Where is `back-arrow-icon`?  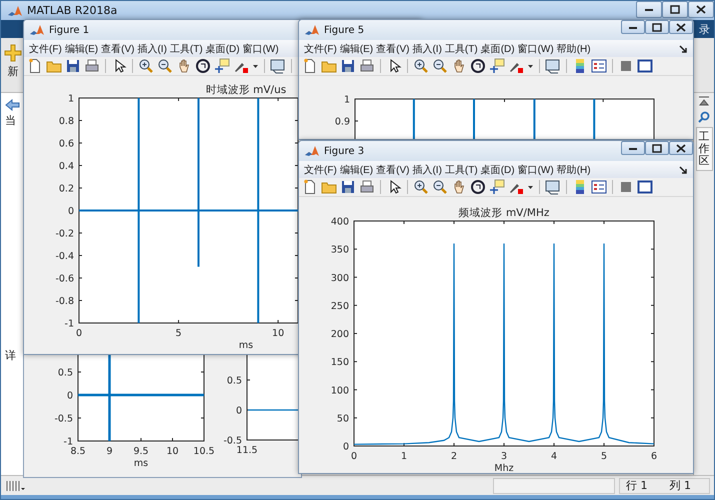
back-arrow-icon is located at coordinates (12, 105).